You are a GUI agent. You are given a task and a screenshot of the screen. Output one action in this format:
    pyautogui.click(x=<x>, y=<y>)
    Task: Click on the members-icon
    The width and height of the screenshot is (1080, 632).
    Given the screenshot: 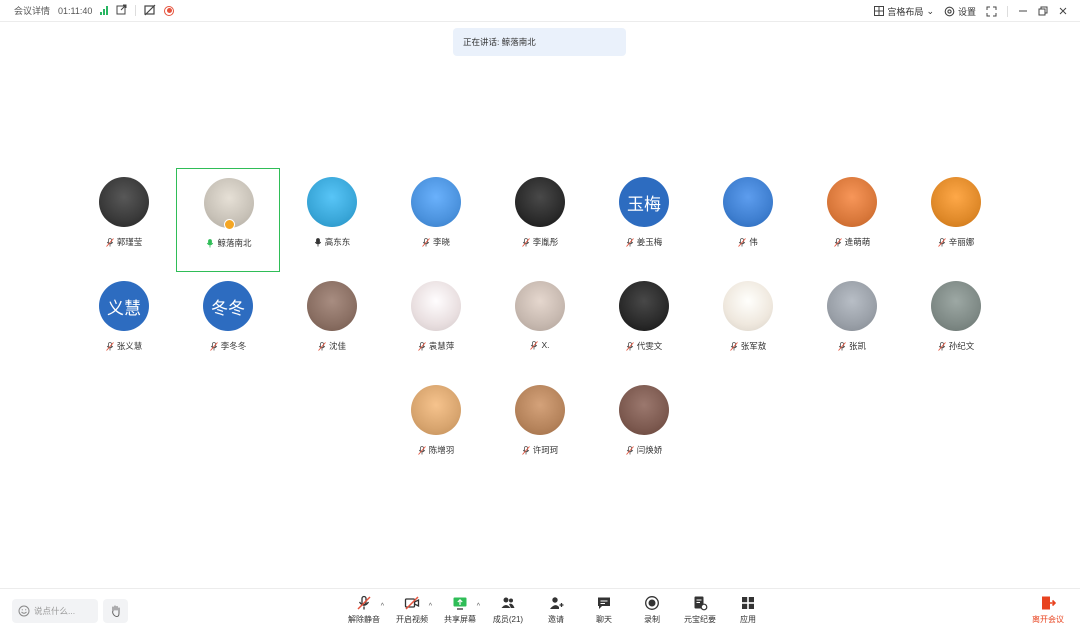 What is the action you would take?
    pyautogui.click(x=508, y=602)
    